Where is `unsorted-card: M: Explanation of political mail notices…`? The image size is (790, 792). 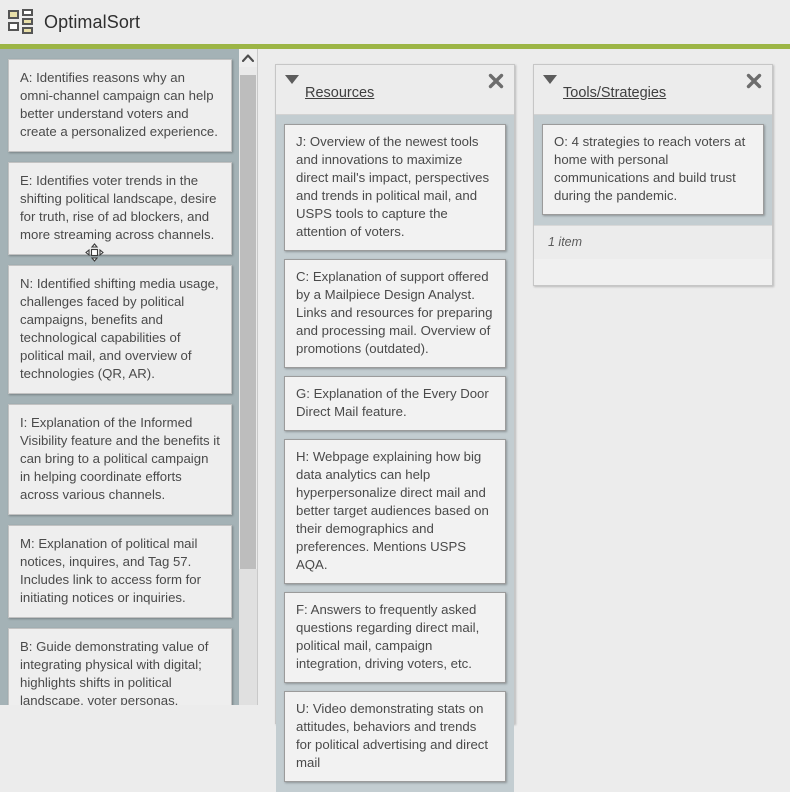 unsorted-card: M: Explanation of political mail notices… is located at coordinates (120, 571).